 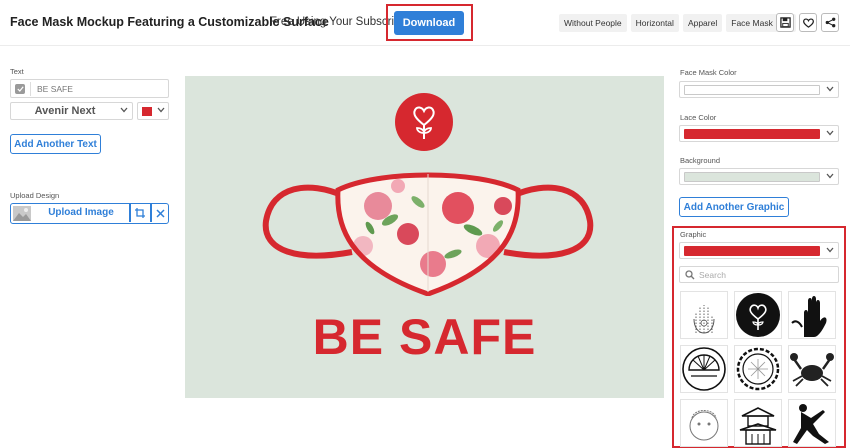 I want to click on ninja-silhouette-icon, so click(x=811, y=424).